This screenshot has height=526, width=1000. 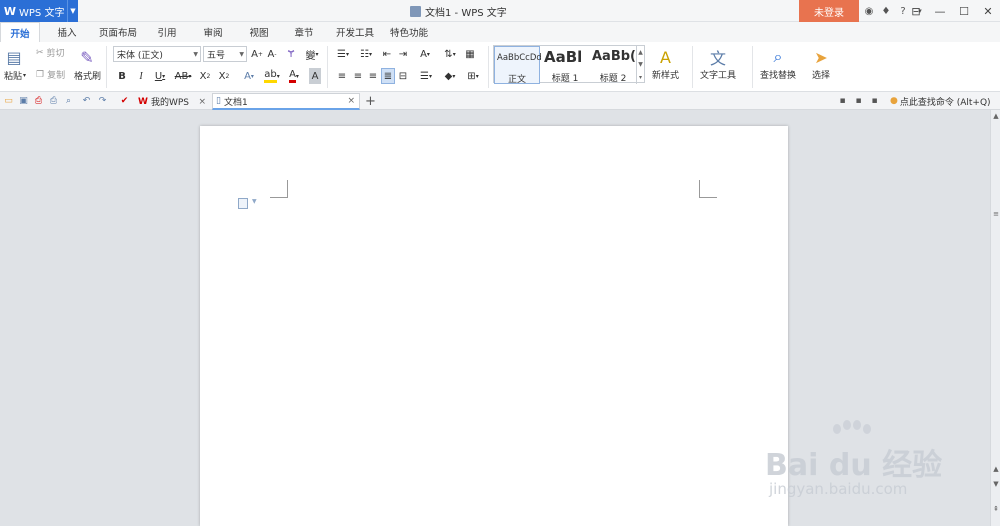 What do you see at coordinates (613, 65) in the screenshot?
I see `style-heading-2: AaBb( 标题 2` at bounding box center [613, 65].